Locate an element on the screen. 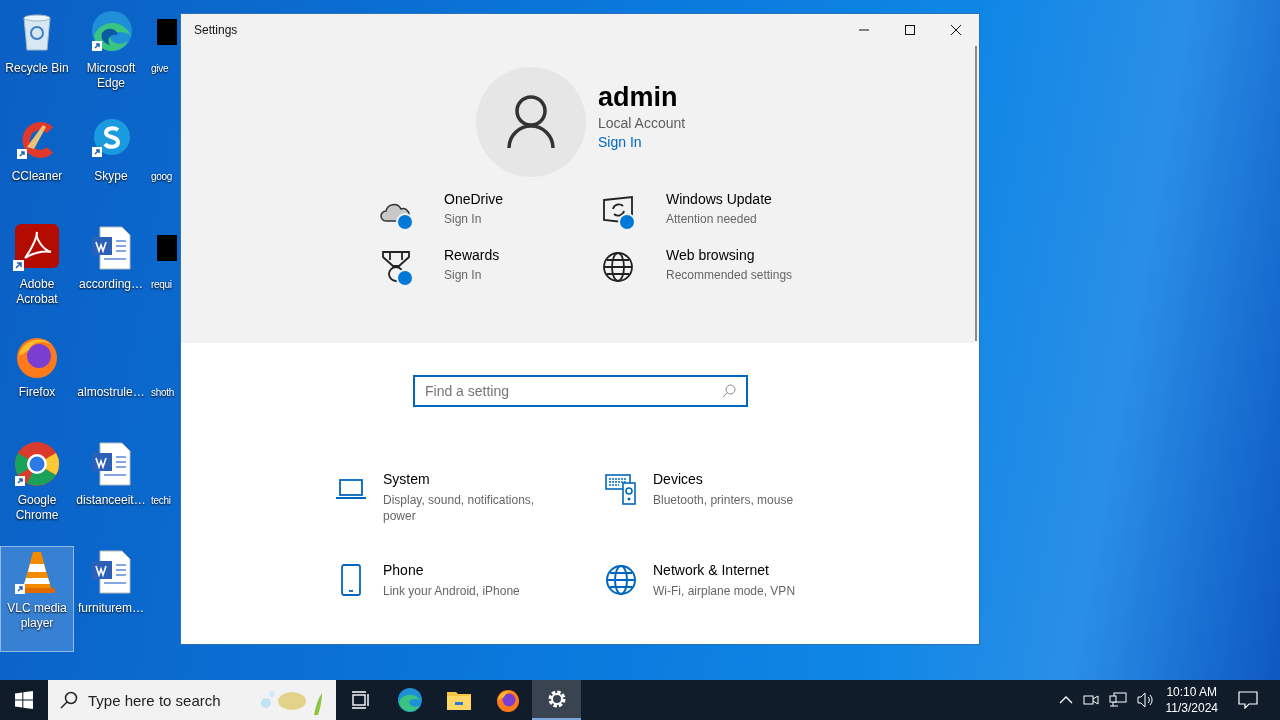  close-icon is located at coordinates (956, 30).